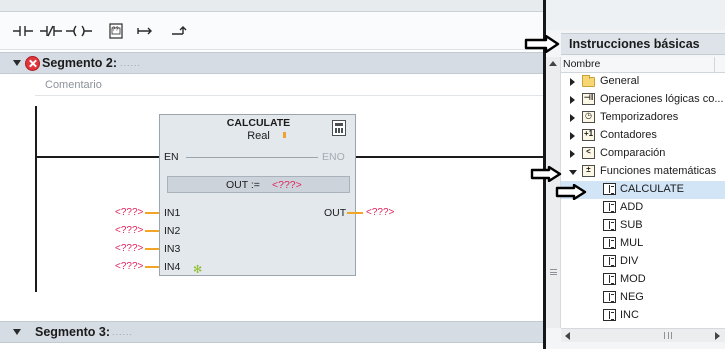 The image size is (725, 349). What do you see at coordinates (333, 157) in the screenshot?
I see `eno-pin: ENO` at bounding box center [333, 157].